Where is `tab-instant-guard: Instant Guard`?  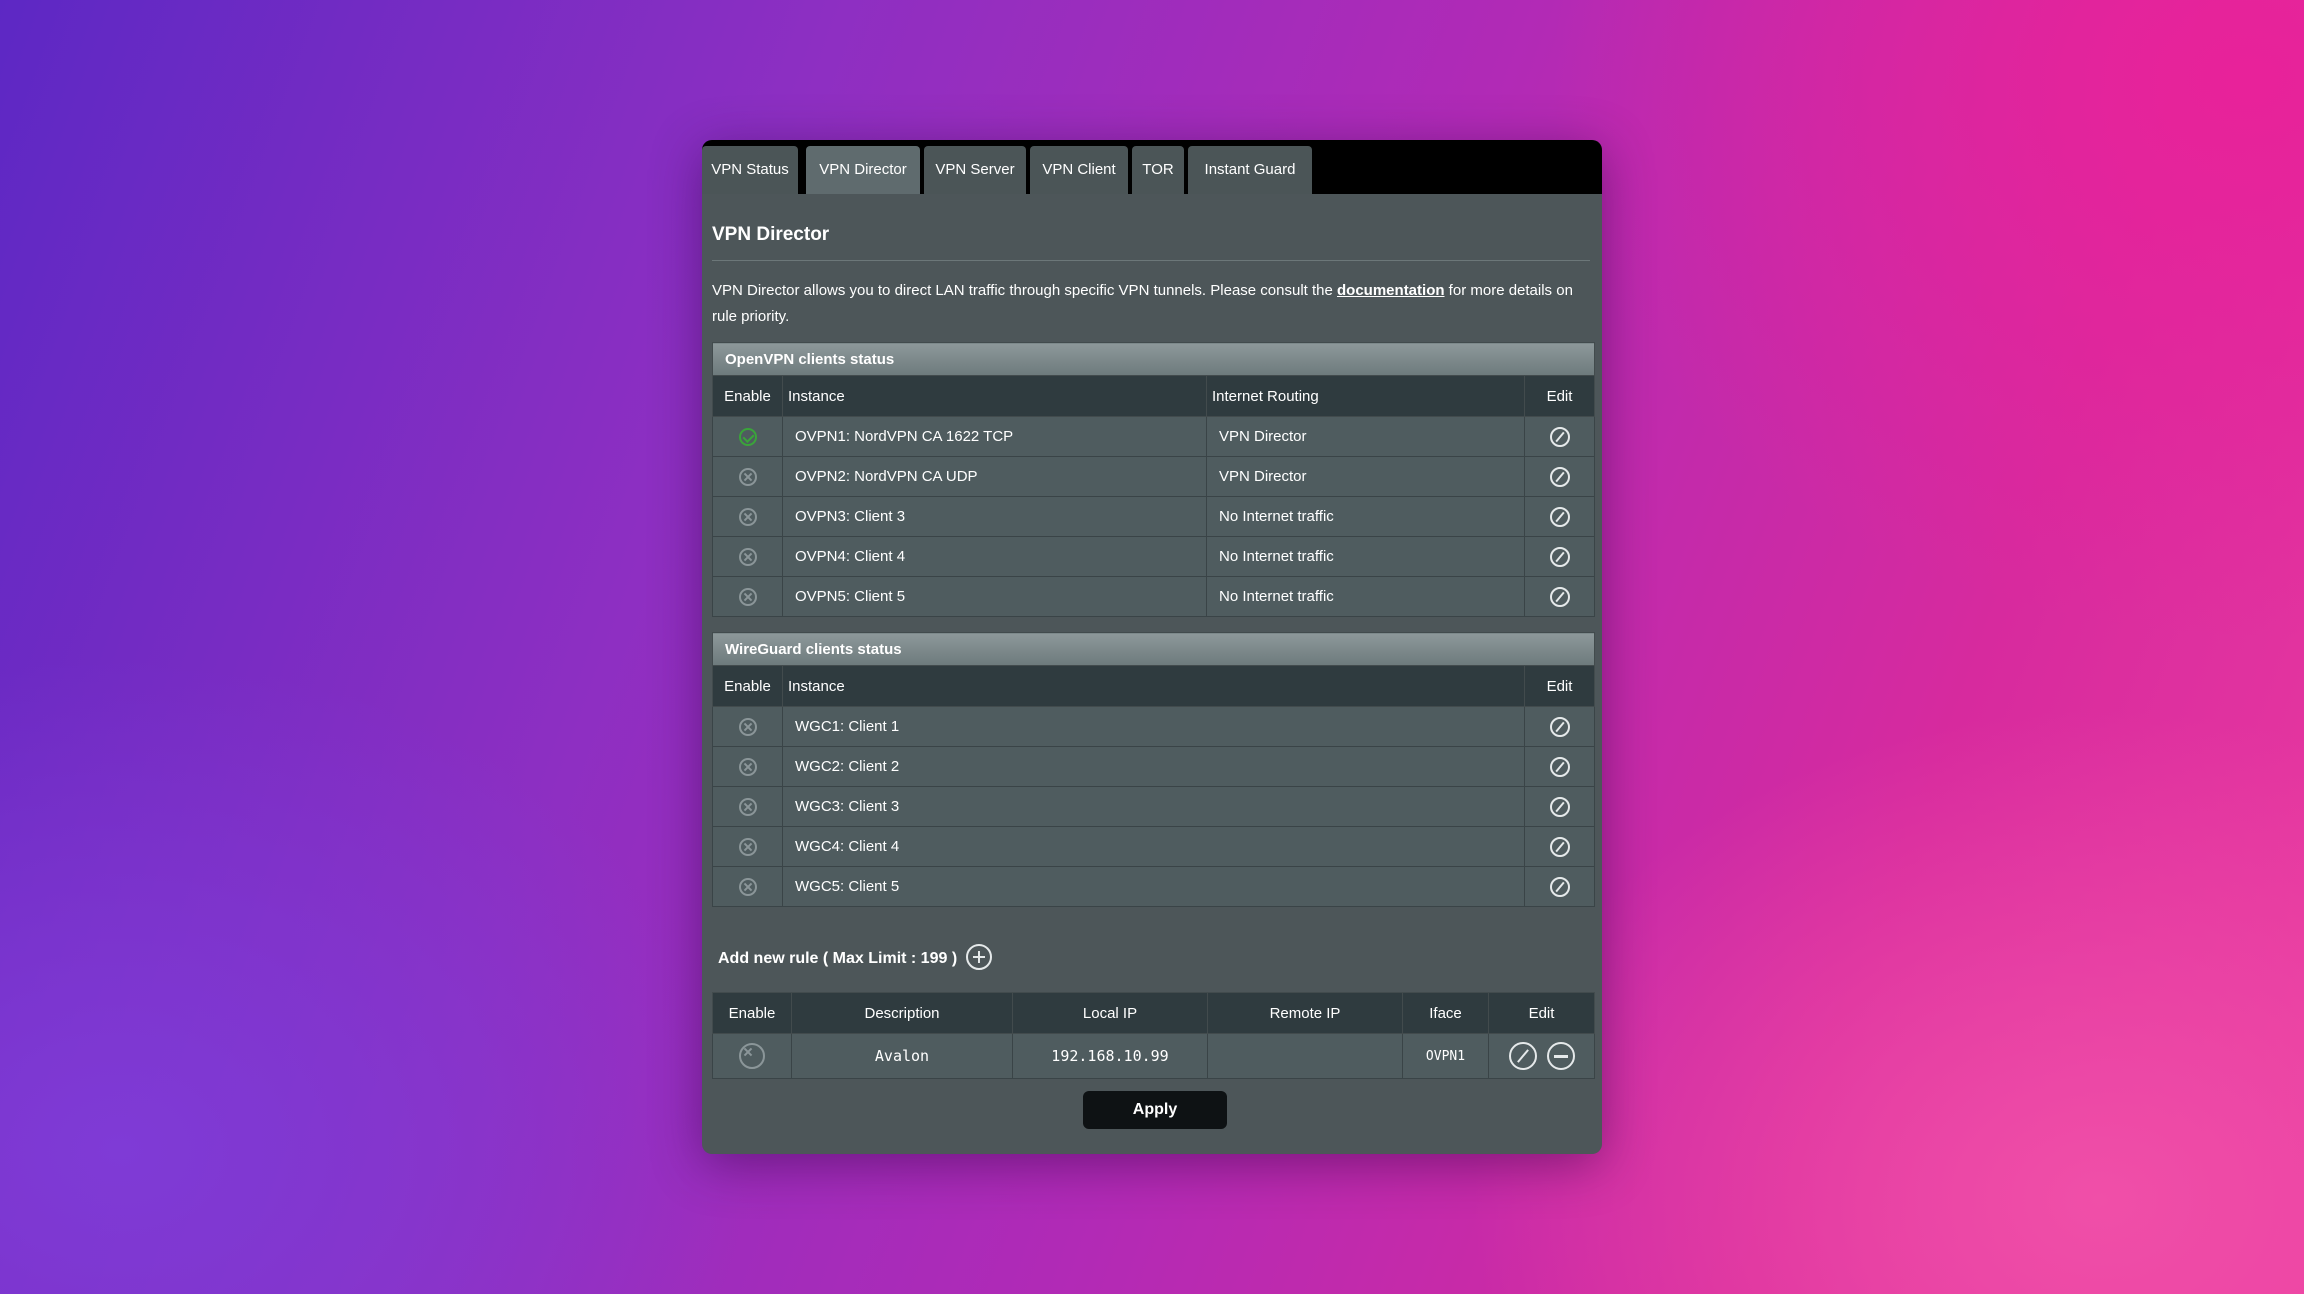
tab-instant-guard: Instant Guard is located at coordinates (1250, 170).